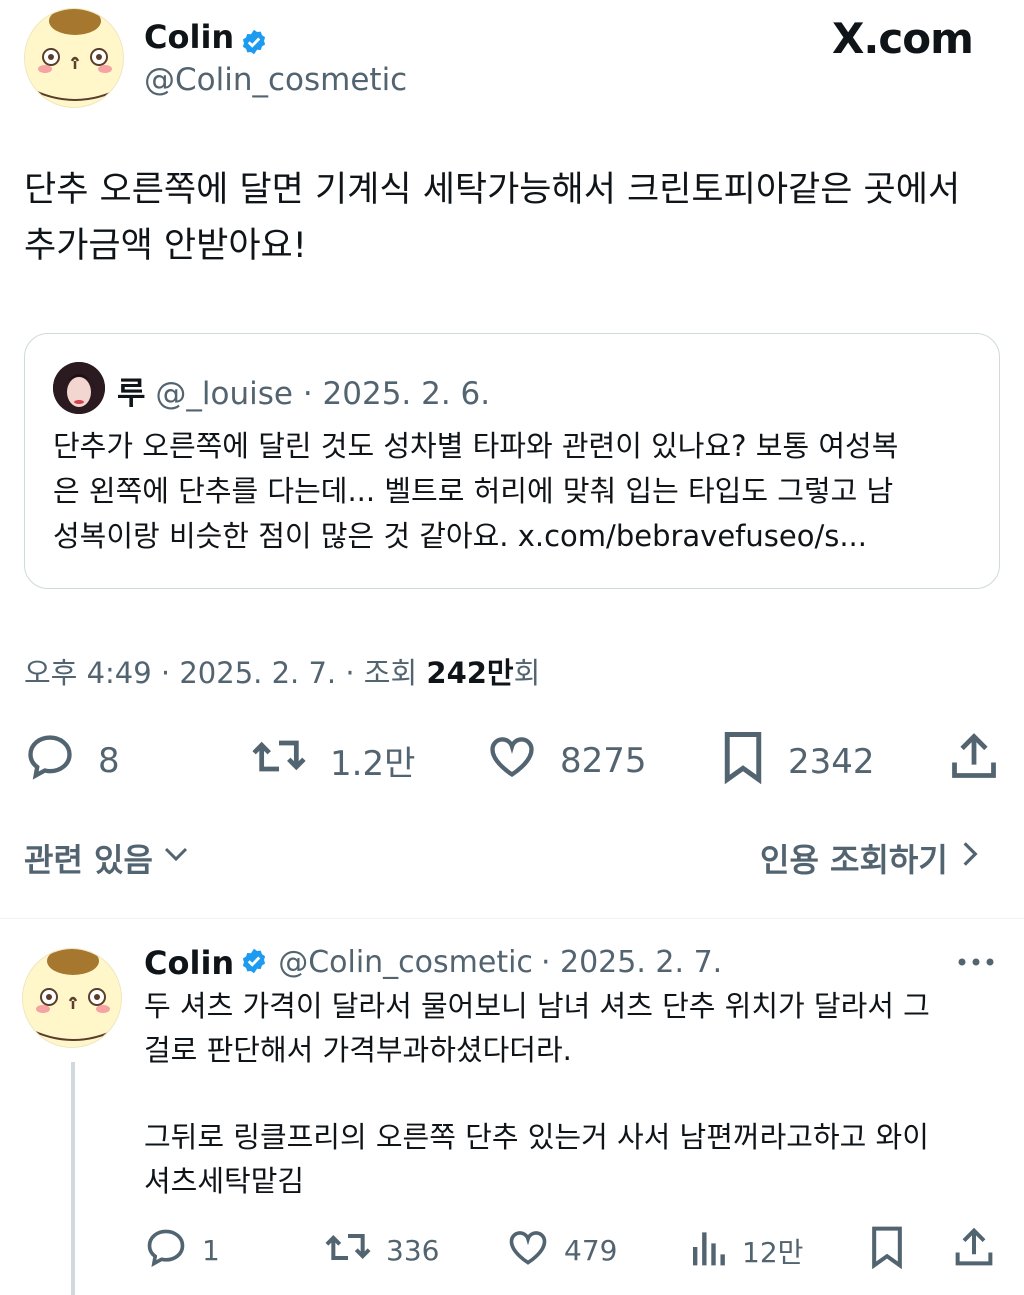 The image size is (1024, 1295). I want to click on reply-text-line: 그뒤로 링클프리의 오른쪽 단추 있는거 사서 남편꺼라고하고 와이, so click(536, 1137).